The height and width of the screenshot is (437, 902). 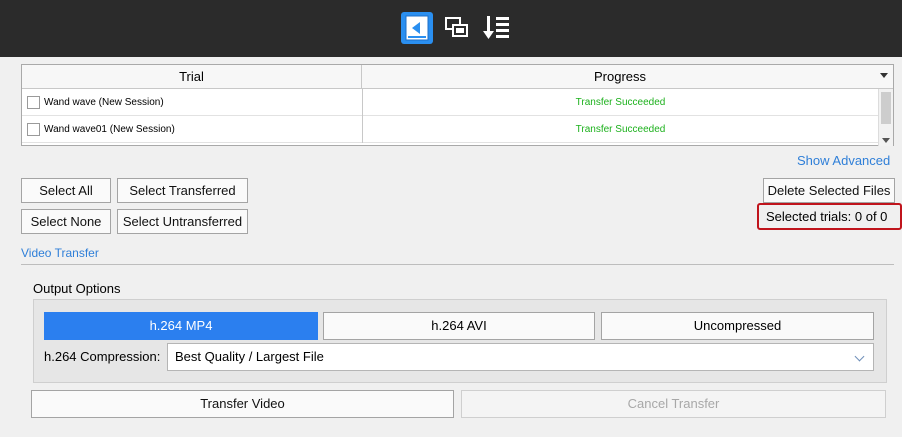 I want to click on scroll-down-icon, so click(x=886, y=140).